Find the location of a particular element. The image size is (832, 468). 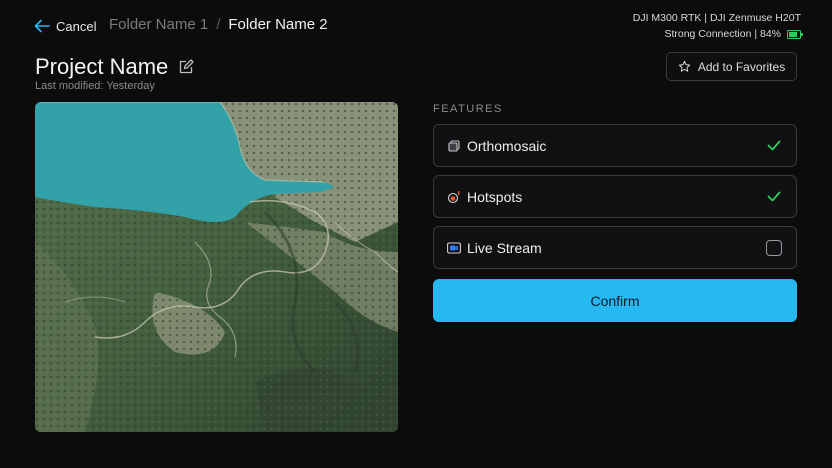

battery-level is located at coordinates (793, 34).